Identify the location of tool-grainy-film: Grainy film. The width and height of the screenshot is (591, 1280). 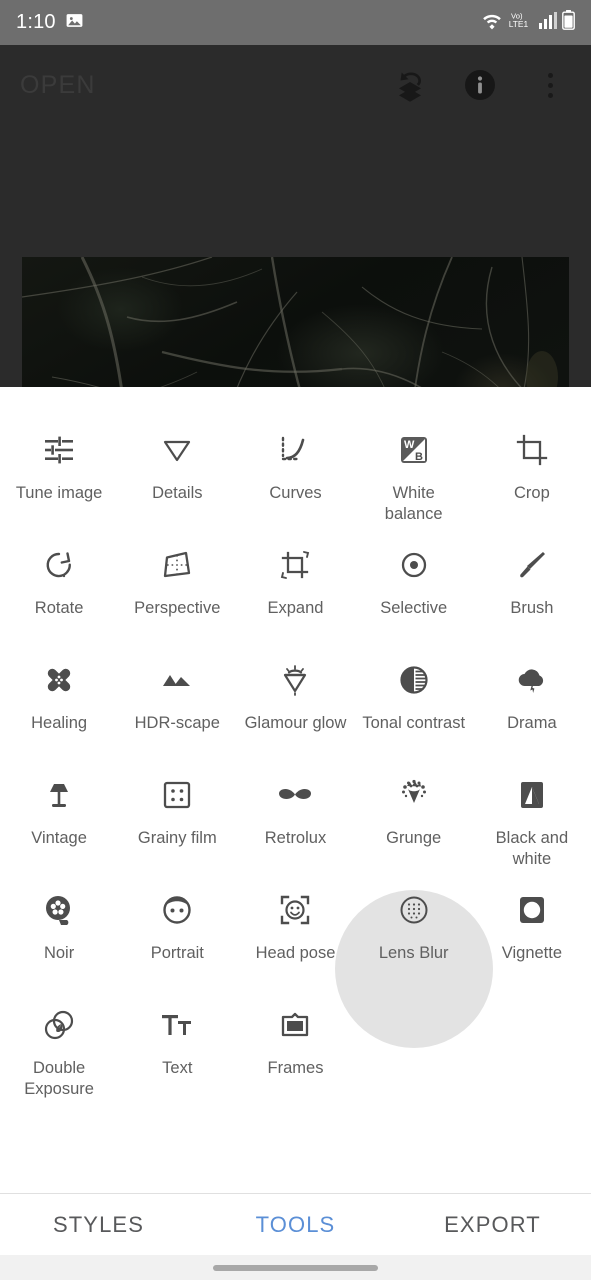
(177, 815).